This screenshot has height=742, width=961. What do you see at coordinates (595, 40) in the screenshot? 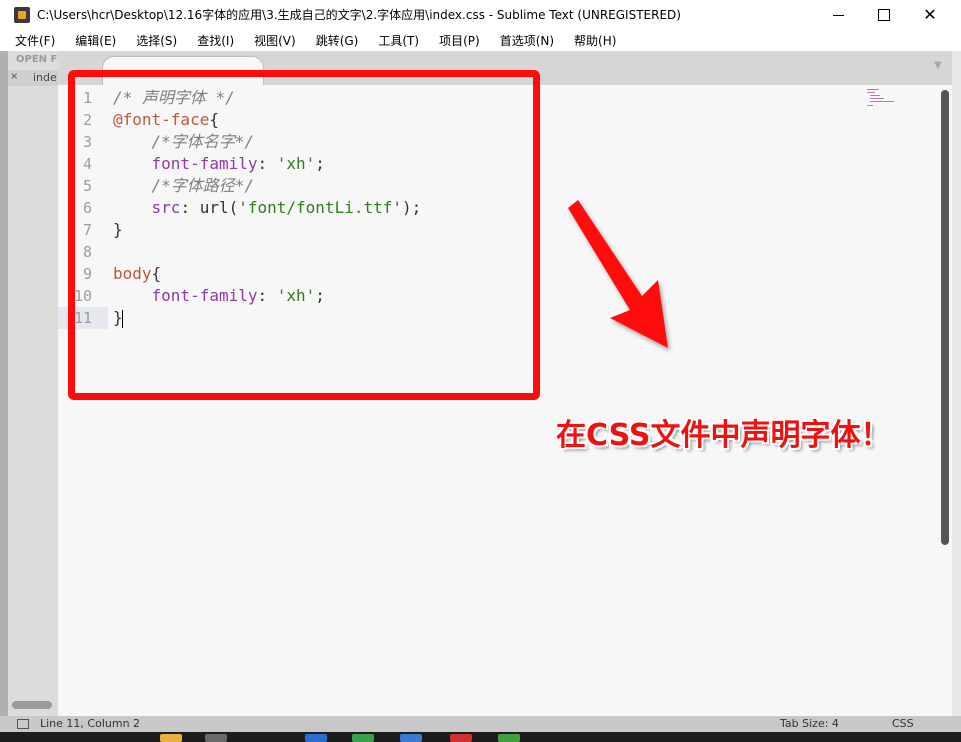
I see `menu-help: 帮助(H)` at bounding box center [595, 40].